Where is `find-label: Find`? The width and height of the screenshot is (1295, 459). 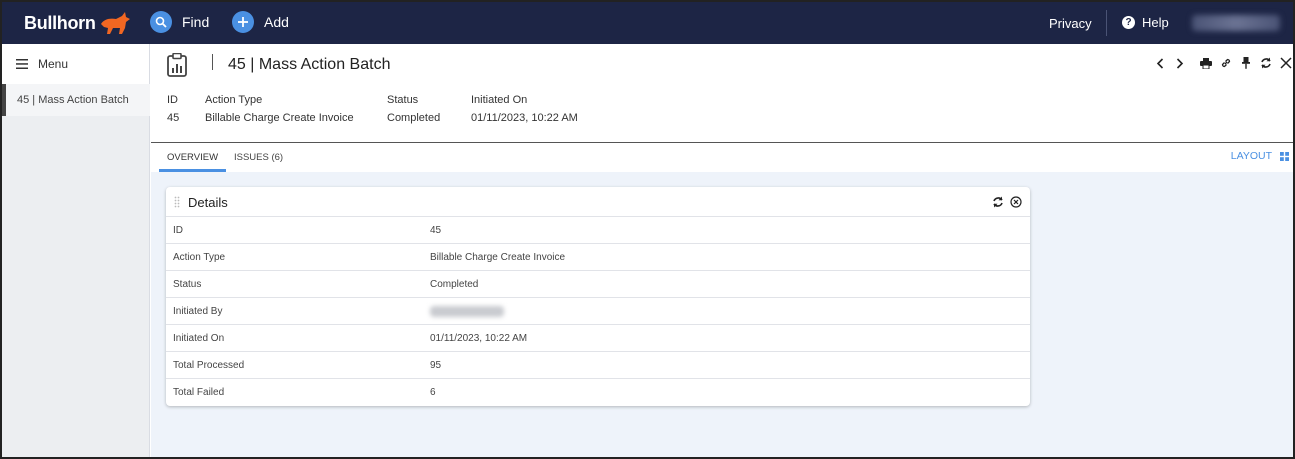
find-label: Find is located at coordinates (196, 22).